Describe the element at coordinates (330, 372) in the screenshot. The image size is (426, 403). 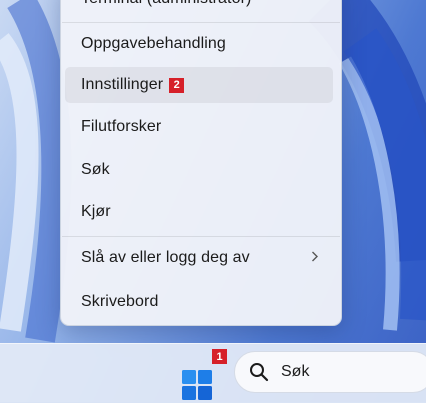
I see `taskbar-search-box: Søk` at that location.